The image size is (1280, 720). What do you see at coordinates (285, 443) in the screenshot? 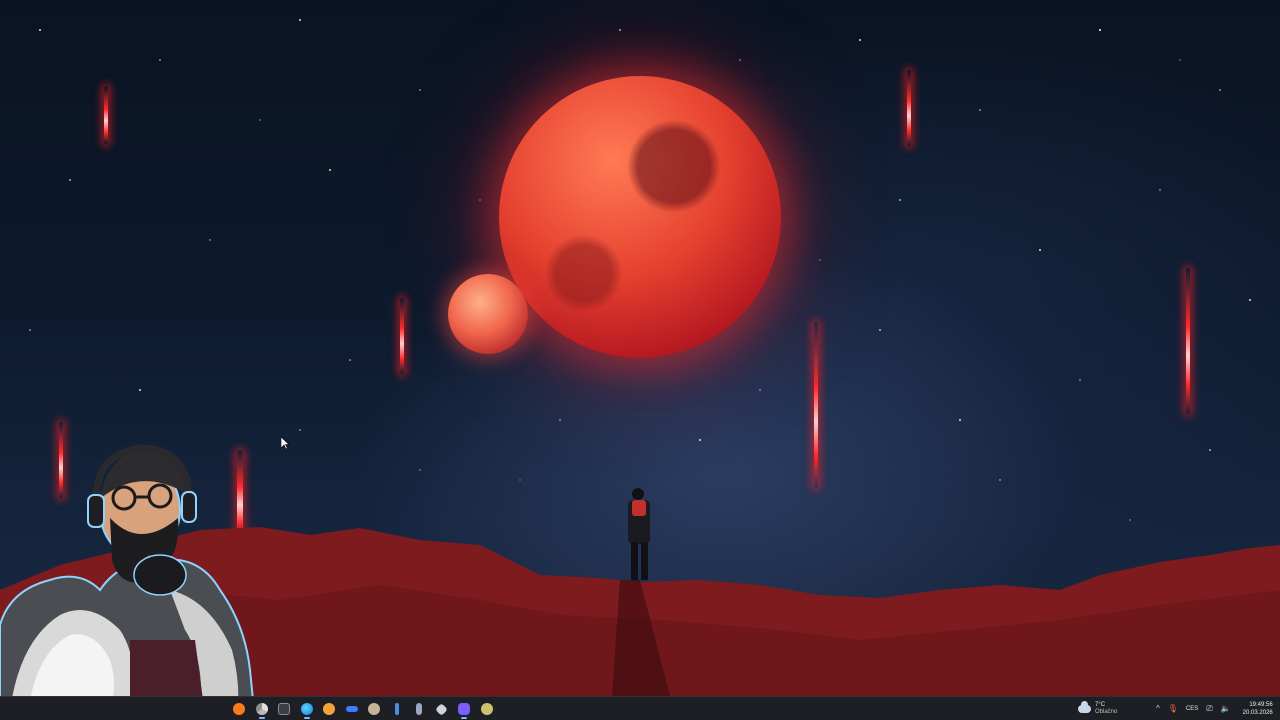
I see `mouse-cursor-icon` at bounding box center [285, 443].